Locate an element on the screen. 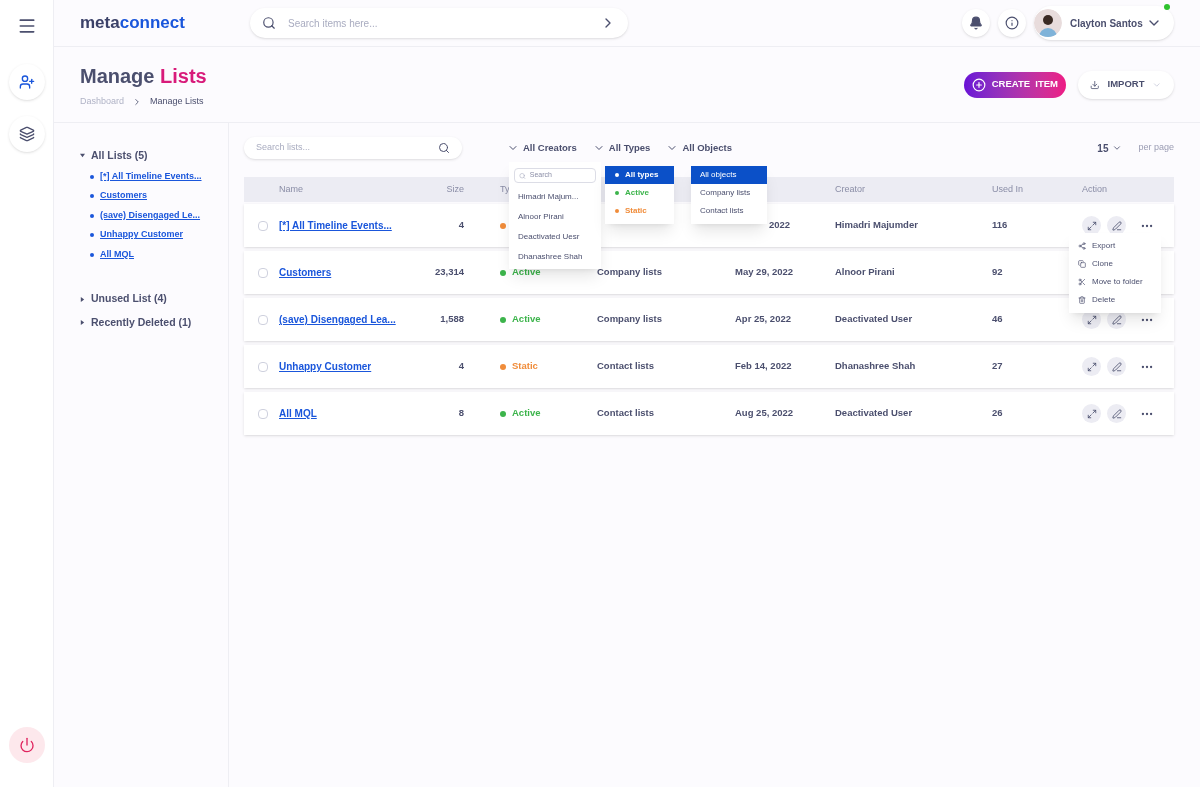 The image size is (1200, 787). info-button is located at coordinates (1012, 23).